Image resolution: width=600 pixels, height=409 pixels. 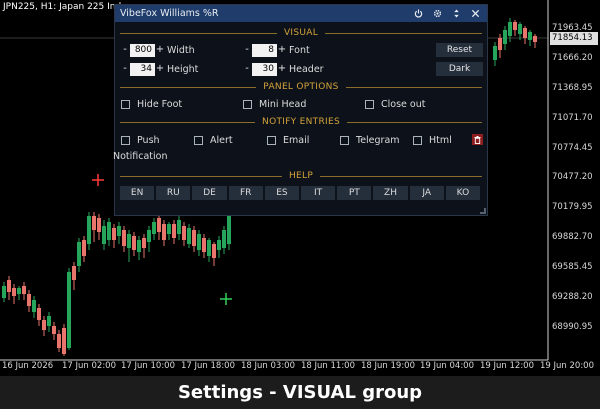 I want to click on section-help: HELP, so click(x=301, y=176).